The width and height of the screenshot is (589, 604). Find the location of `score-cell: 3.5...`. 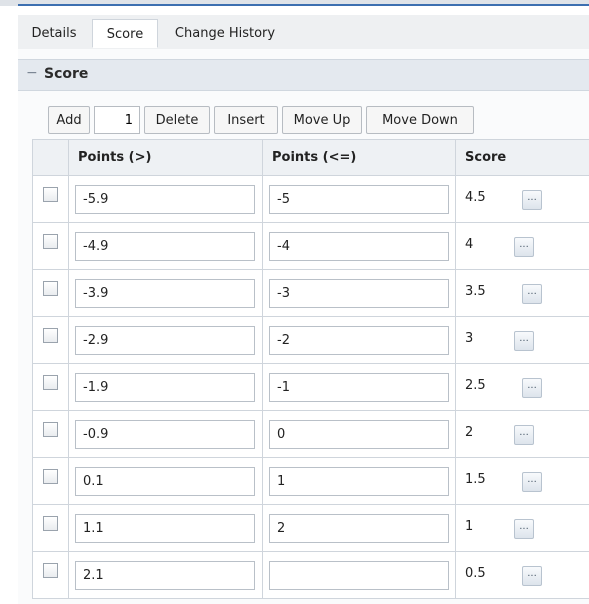

score-cell: 3.5... is located at coordinates (522, 293).